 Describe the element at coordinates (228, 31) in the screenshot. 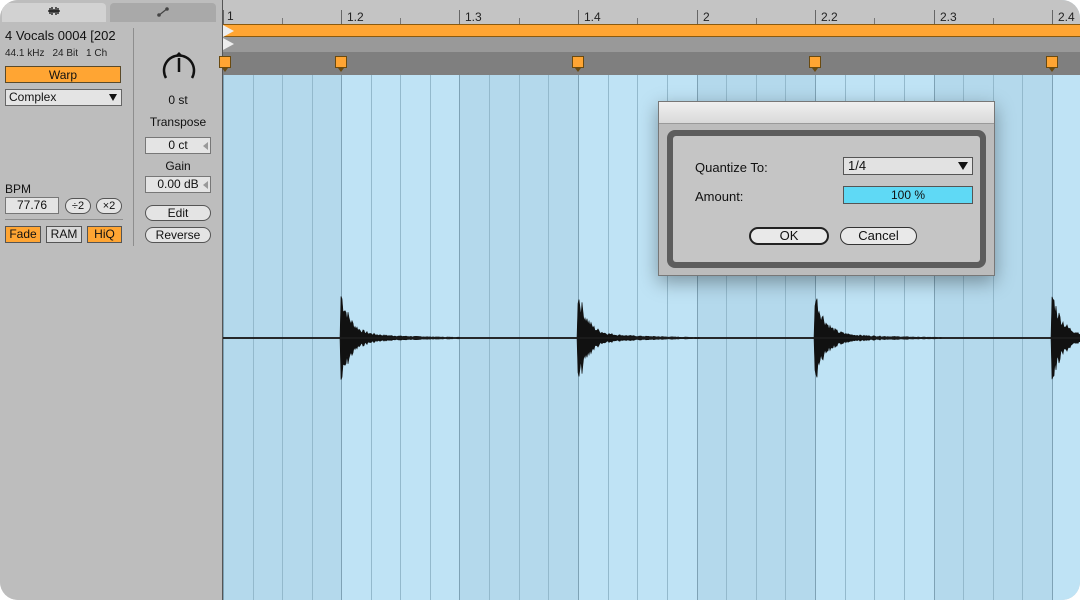

I see `loop-start-flag-icon` at that location.